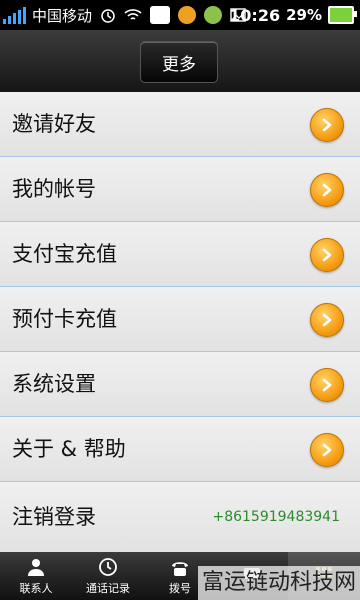 This screenshot has height=600, width=360. I want to click on battery-icon, so click(342, 15).